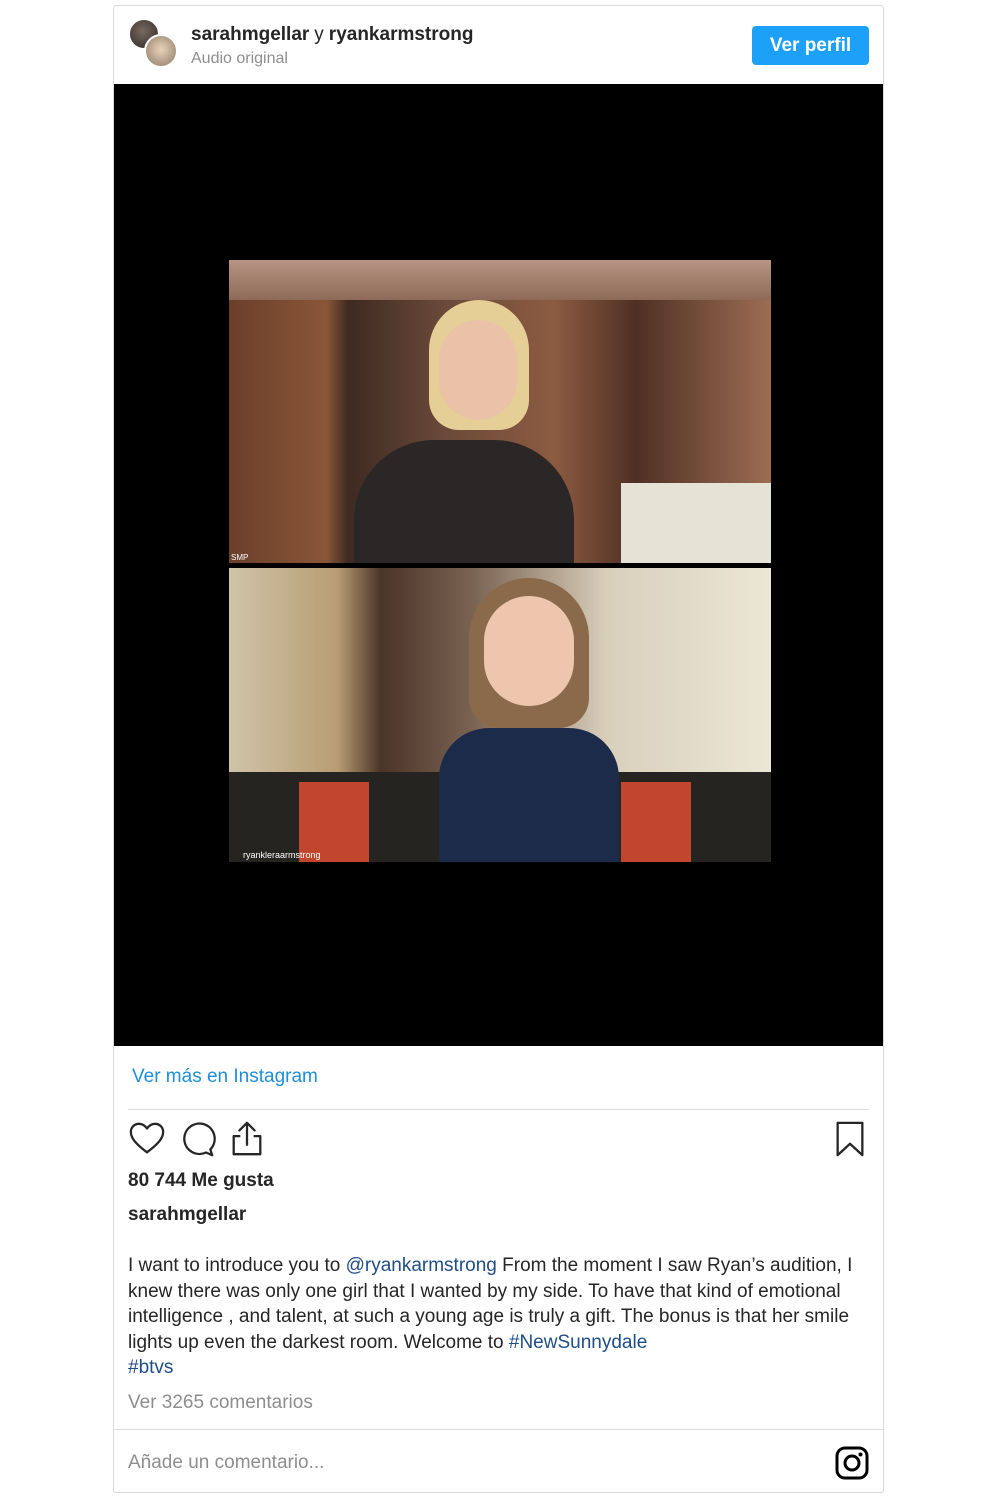 The image size is (1000, 1500). Describe the element at coordinates (250, 34) in the screenshot. I see `author-link-sarahmgellar: sarahmgellar` at that location.